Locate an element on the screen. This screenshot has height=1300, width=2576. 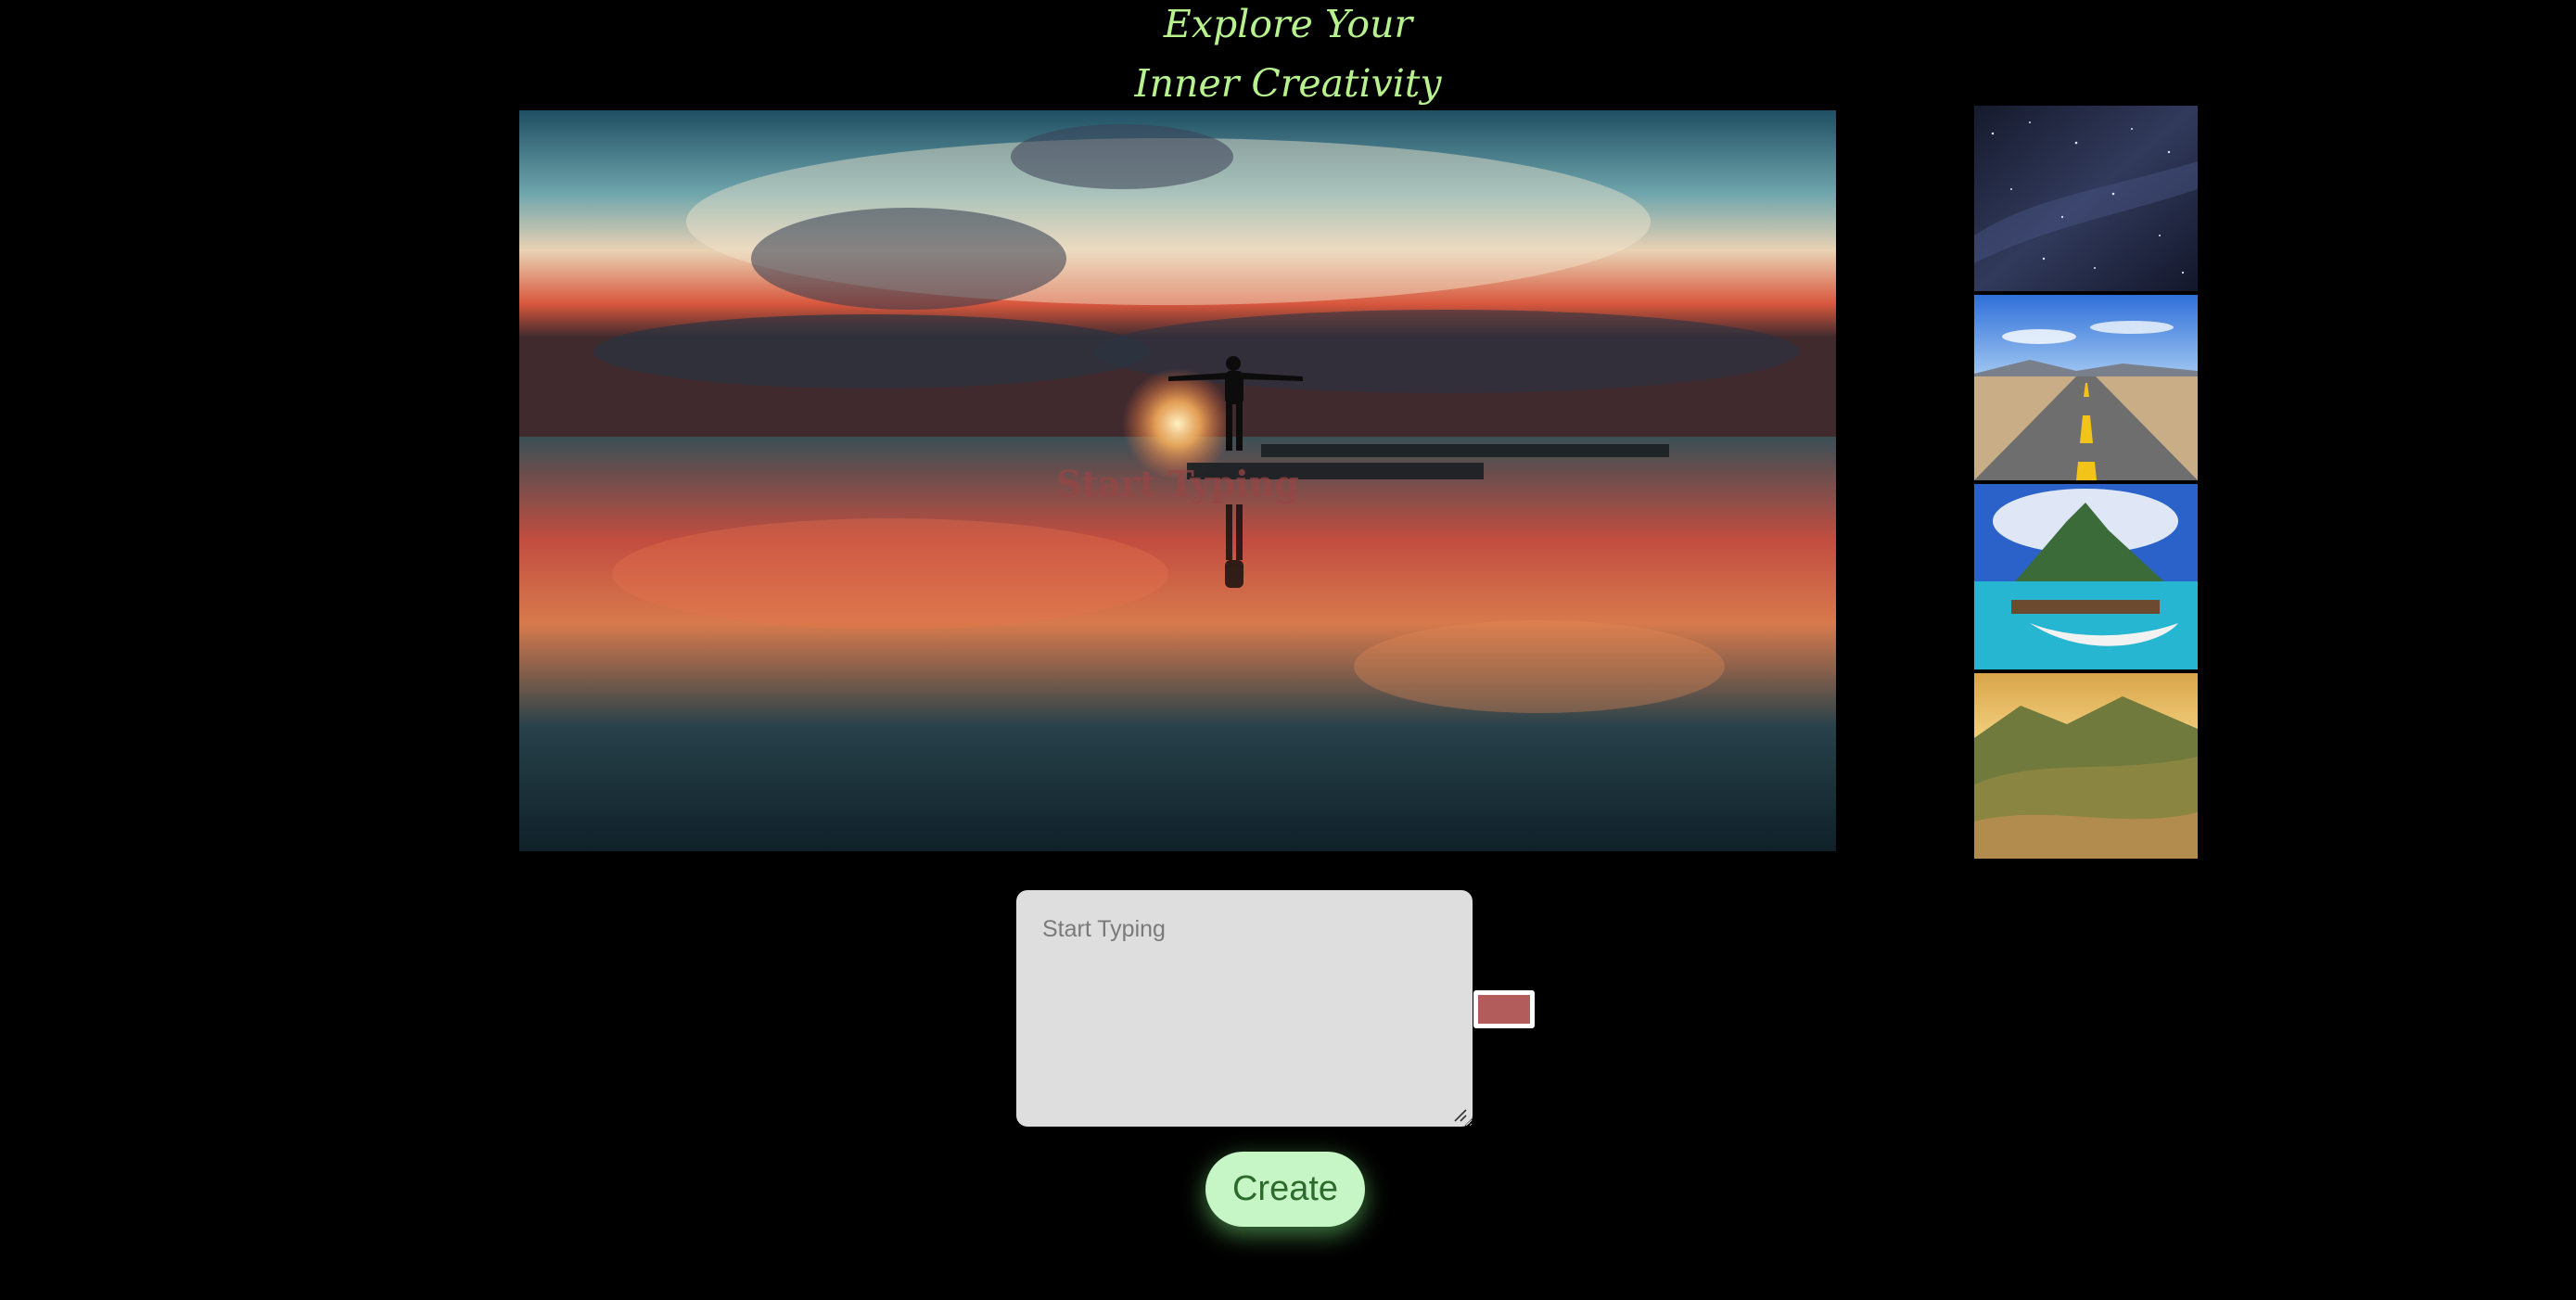
thumbnail-tropical-island is located at coordinates (2086, 576).